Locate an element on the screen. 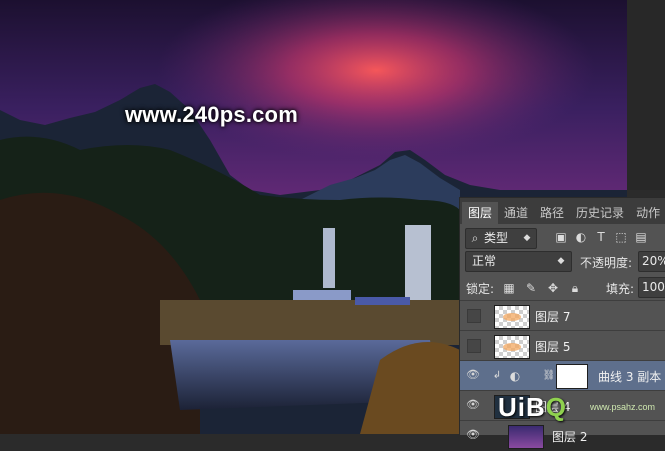 The height and width of the screenshot is (451, 665). site-logo-url: www.psahz.com is located at coordinates (623, 407).